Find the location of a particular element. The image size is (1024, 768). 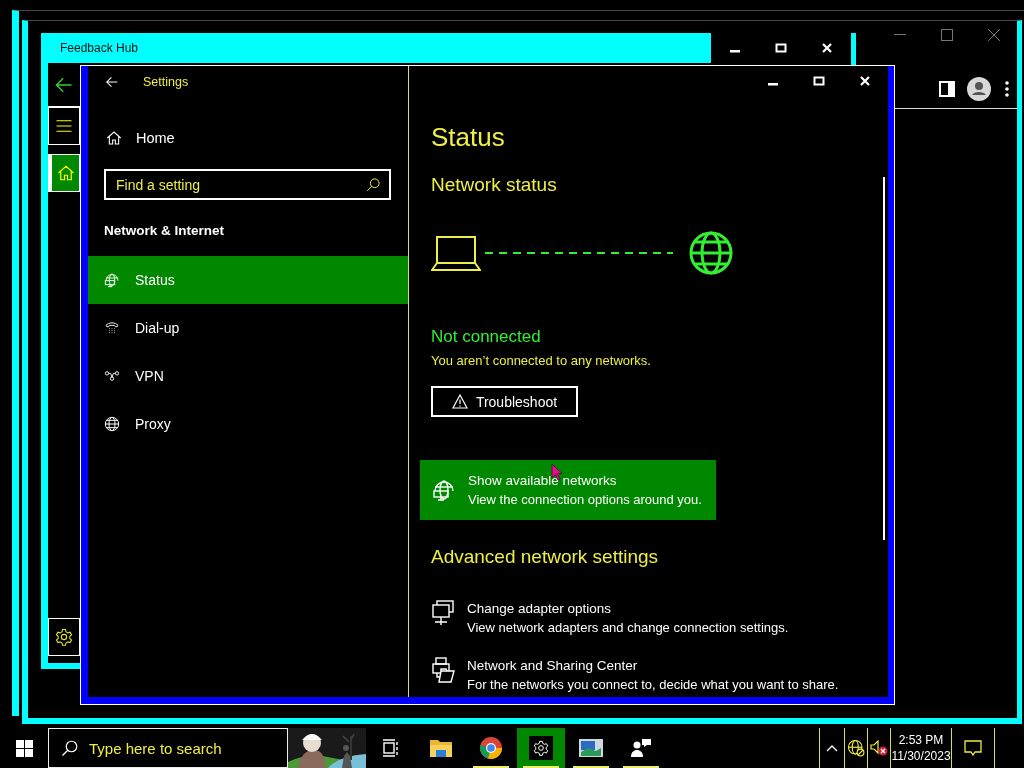

section-heading: Network status is located at coordinates (494, 185).